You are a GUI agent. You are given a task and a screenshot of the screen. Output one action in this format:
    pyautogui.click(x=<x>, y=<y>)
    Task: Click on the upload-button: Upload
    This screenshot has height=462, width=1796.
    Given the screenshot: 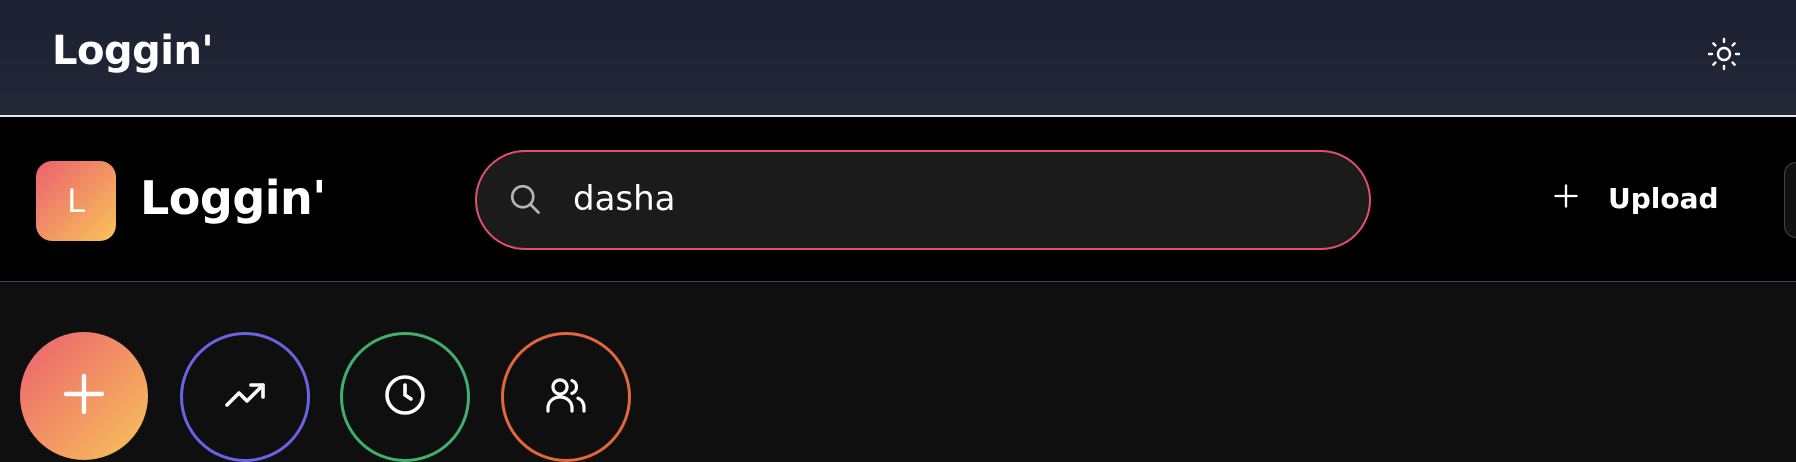 What is the action you would take?
    pyautogui.click(x=1635, y=198)
    